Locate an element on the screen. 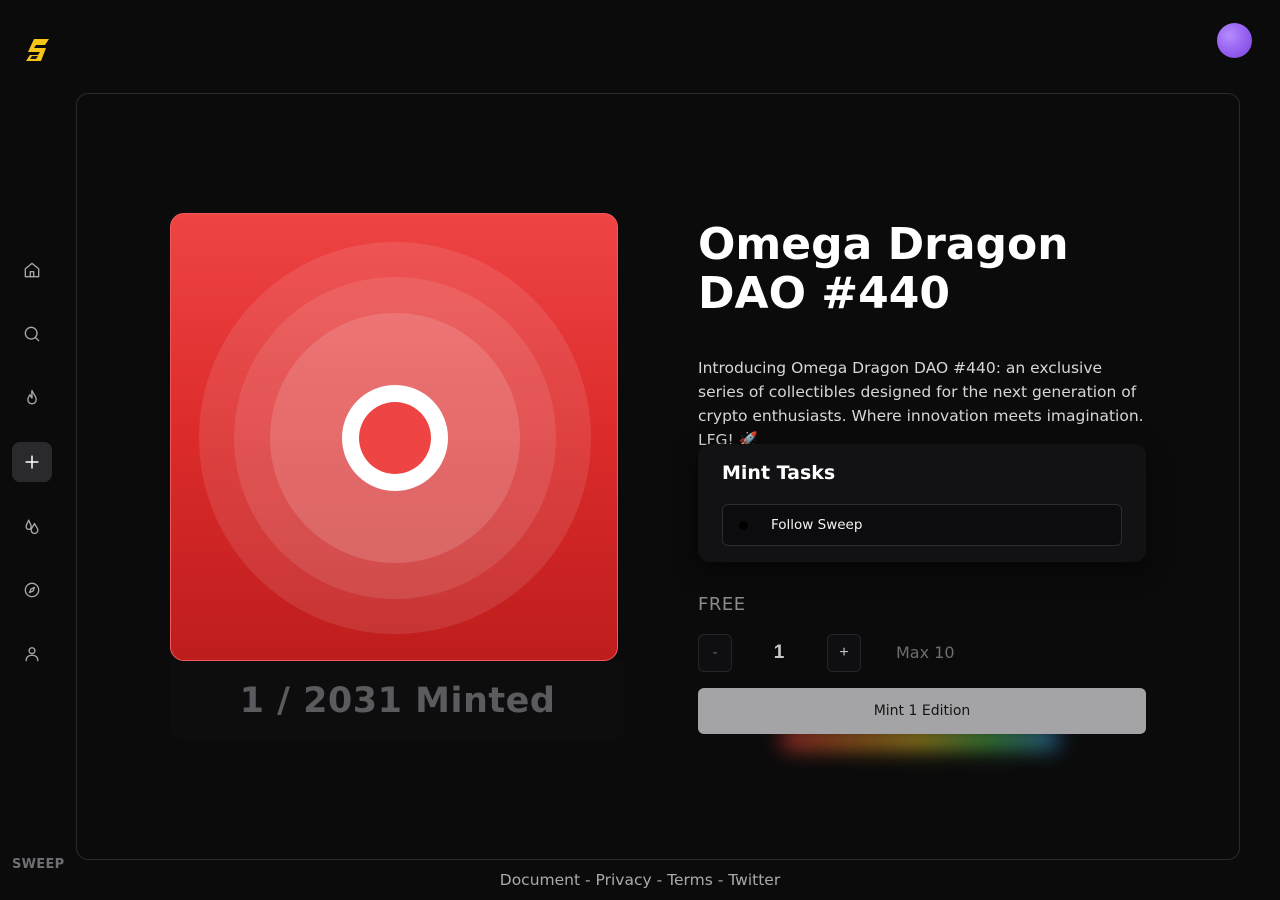  mint-button: Mint 1 Edition is located at coordinates (922, 711).